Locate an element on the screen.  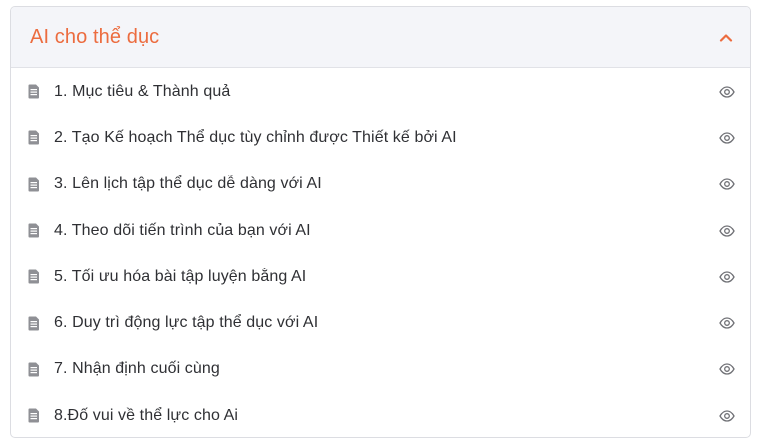
lesson-title: 8.Đố vui về thể lực cho Ai is located at coordinates (146, 415).